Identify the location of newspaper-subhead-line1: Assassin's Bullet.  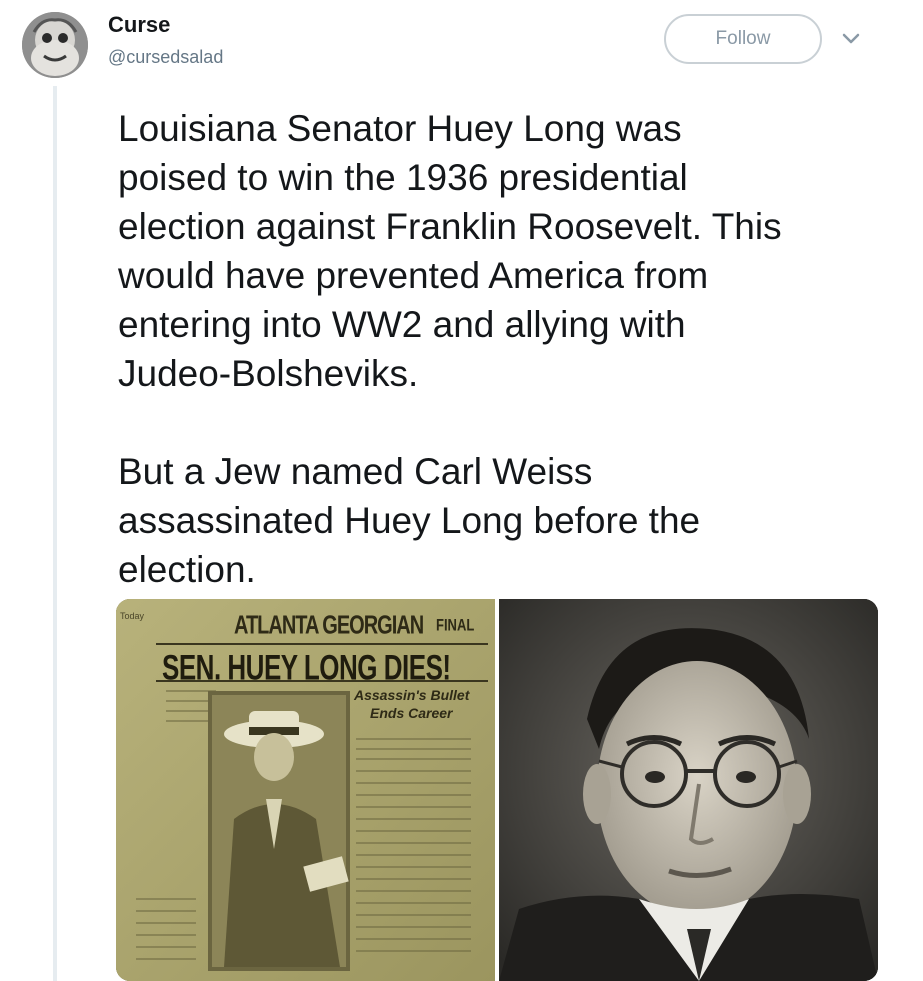
(412, 695).